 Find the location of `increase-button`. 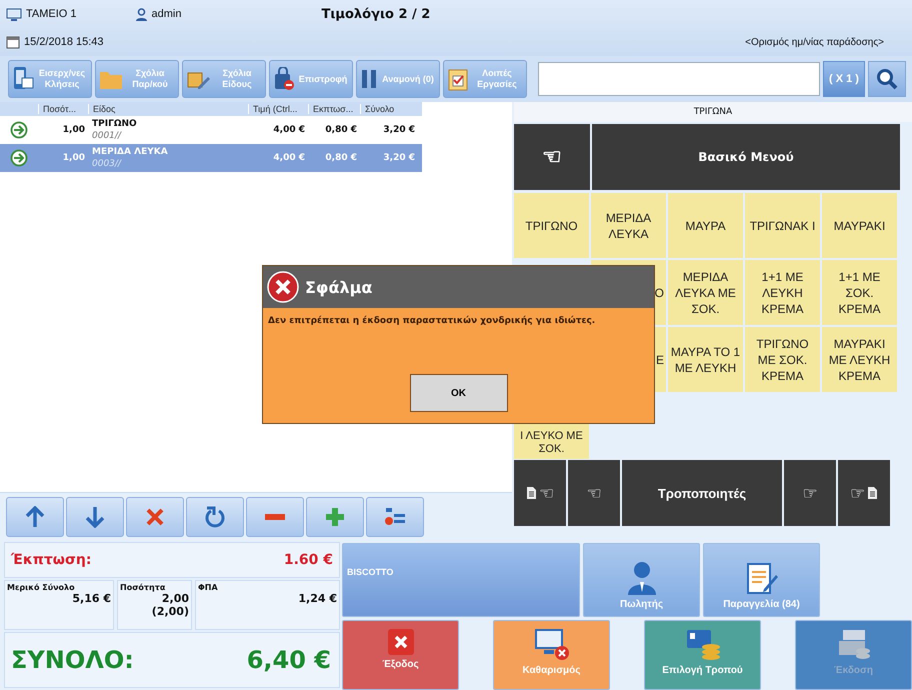

increase-button is located at coordinates (335, 517).